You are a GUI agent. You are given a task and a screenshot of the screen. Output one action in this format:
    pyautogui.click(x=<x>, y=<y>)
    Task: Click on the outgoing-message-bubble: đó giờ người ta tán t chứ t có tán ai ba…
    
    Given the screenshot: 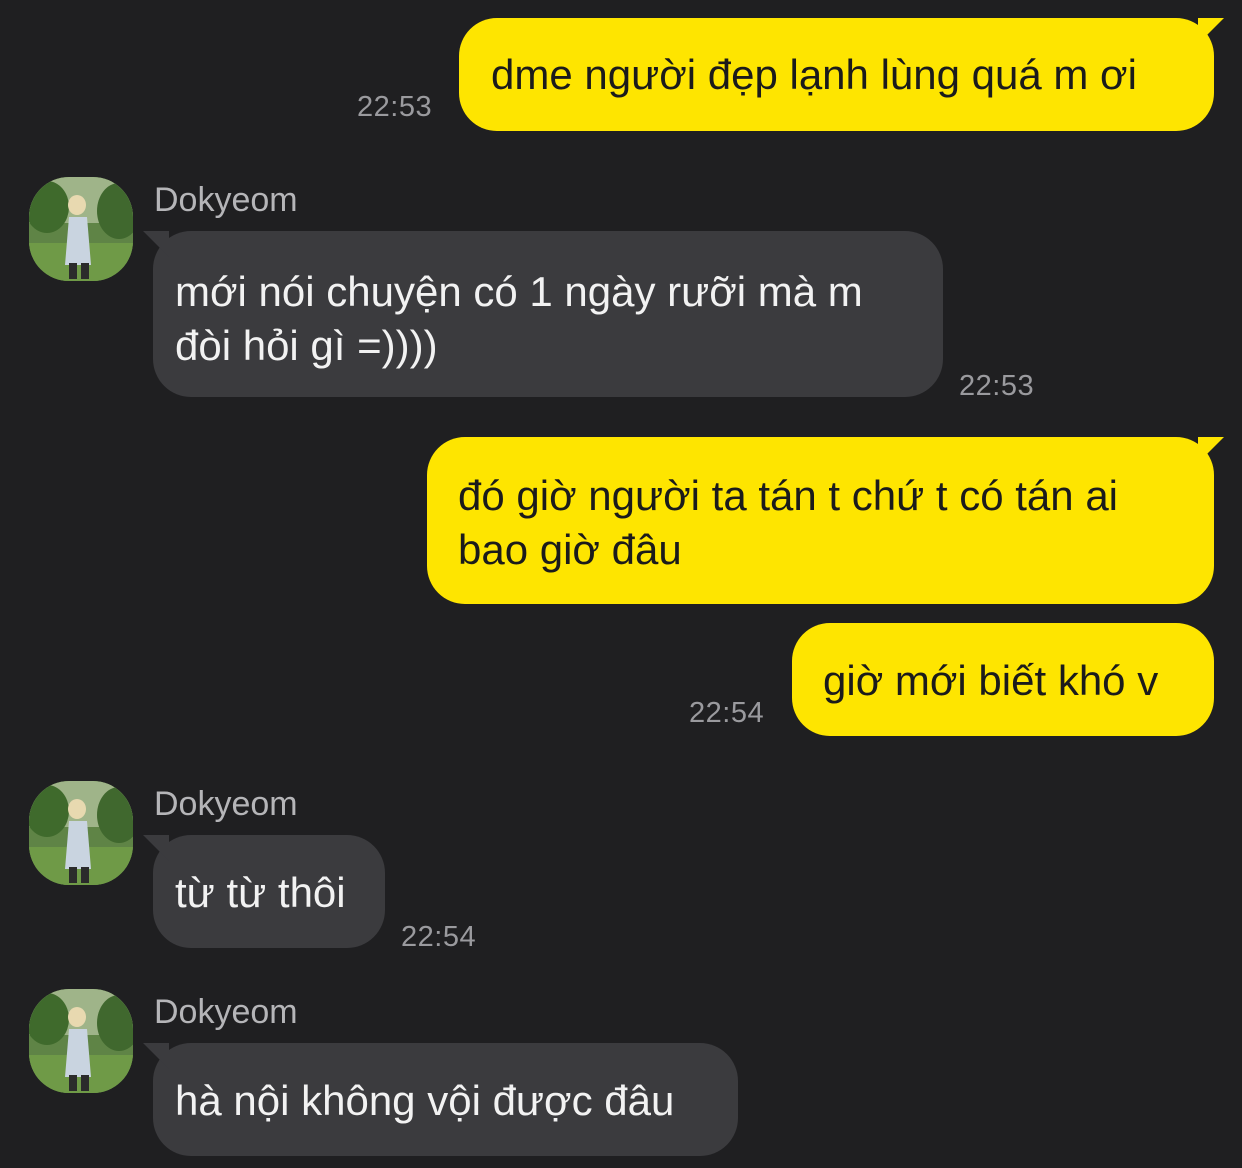 What is the action you would take?
    pyautogui.click(x=825, y=520)
    